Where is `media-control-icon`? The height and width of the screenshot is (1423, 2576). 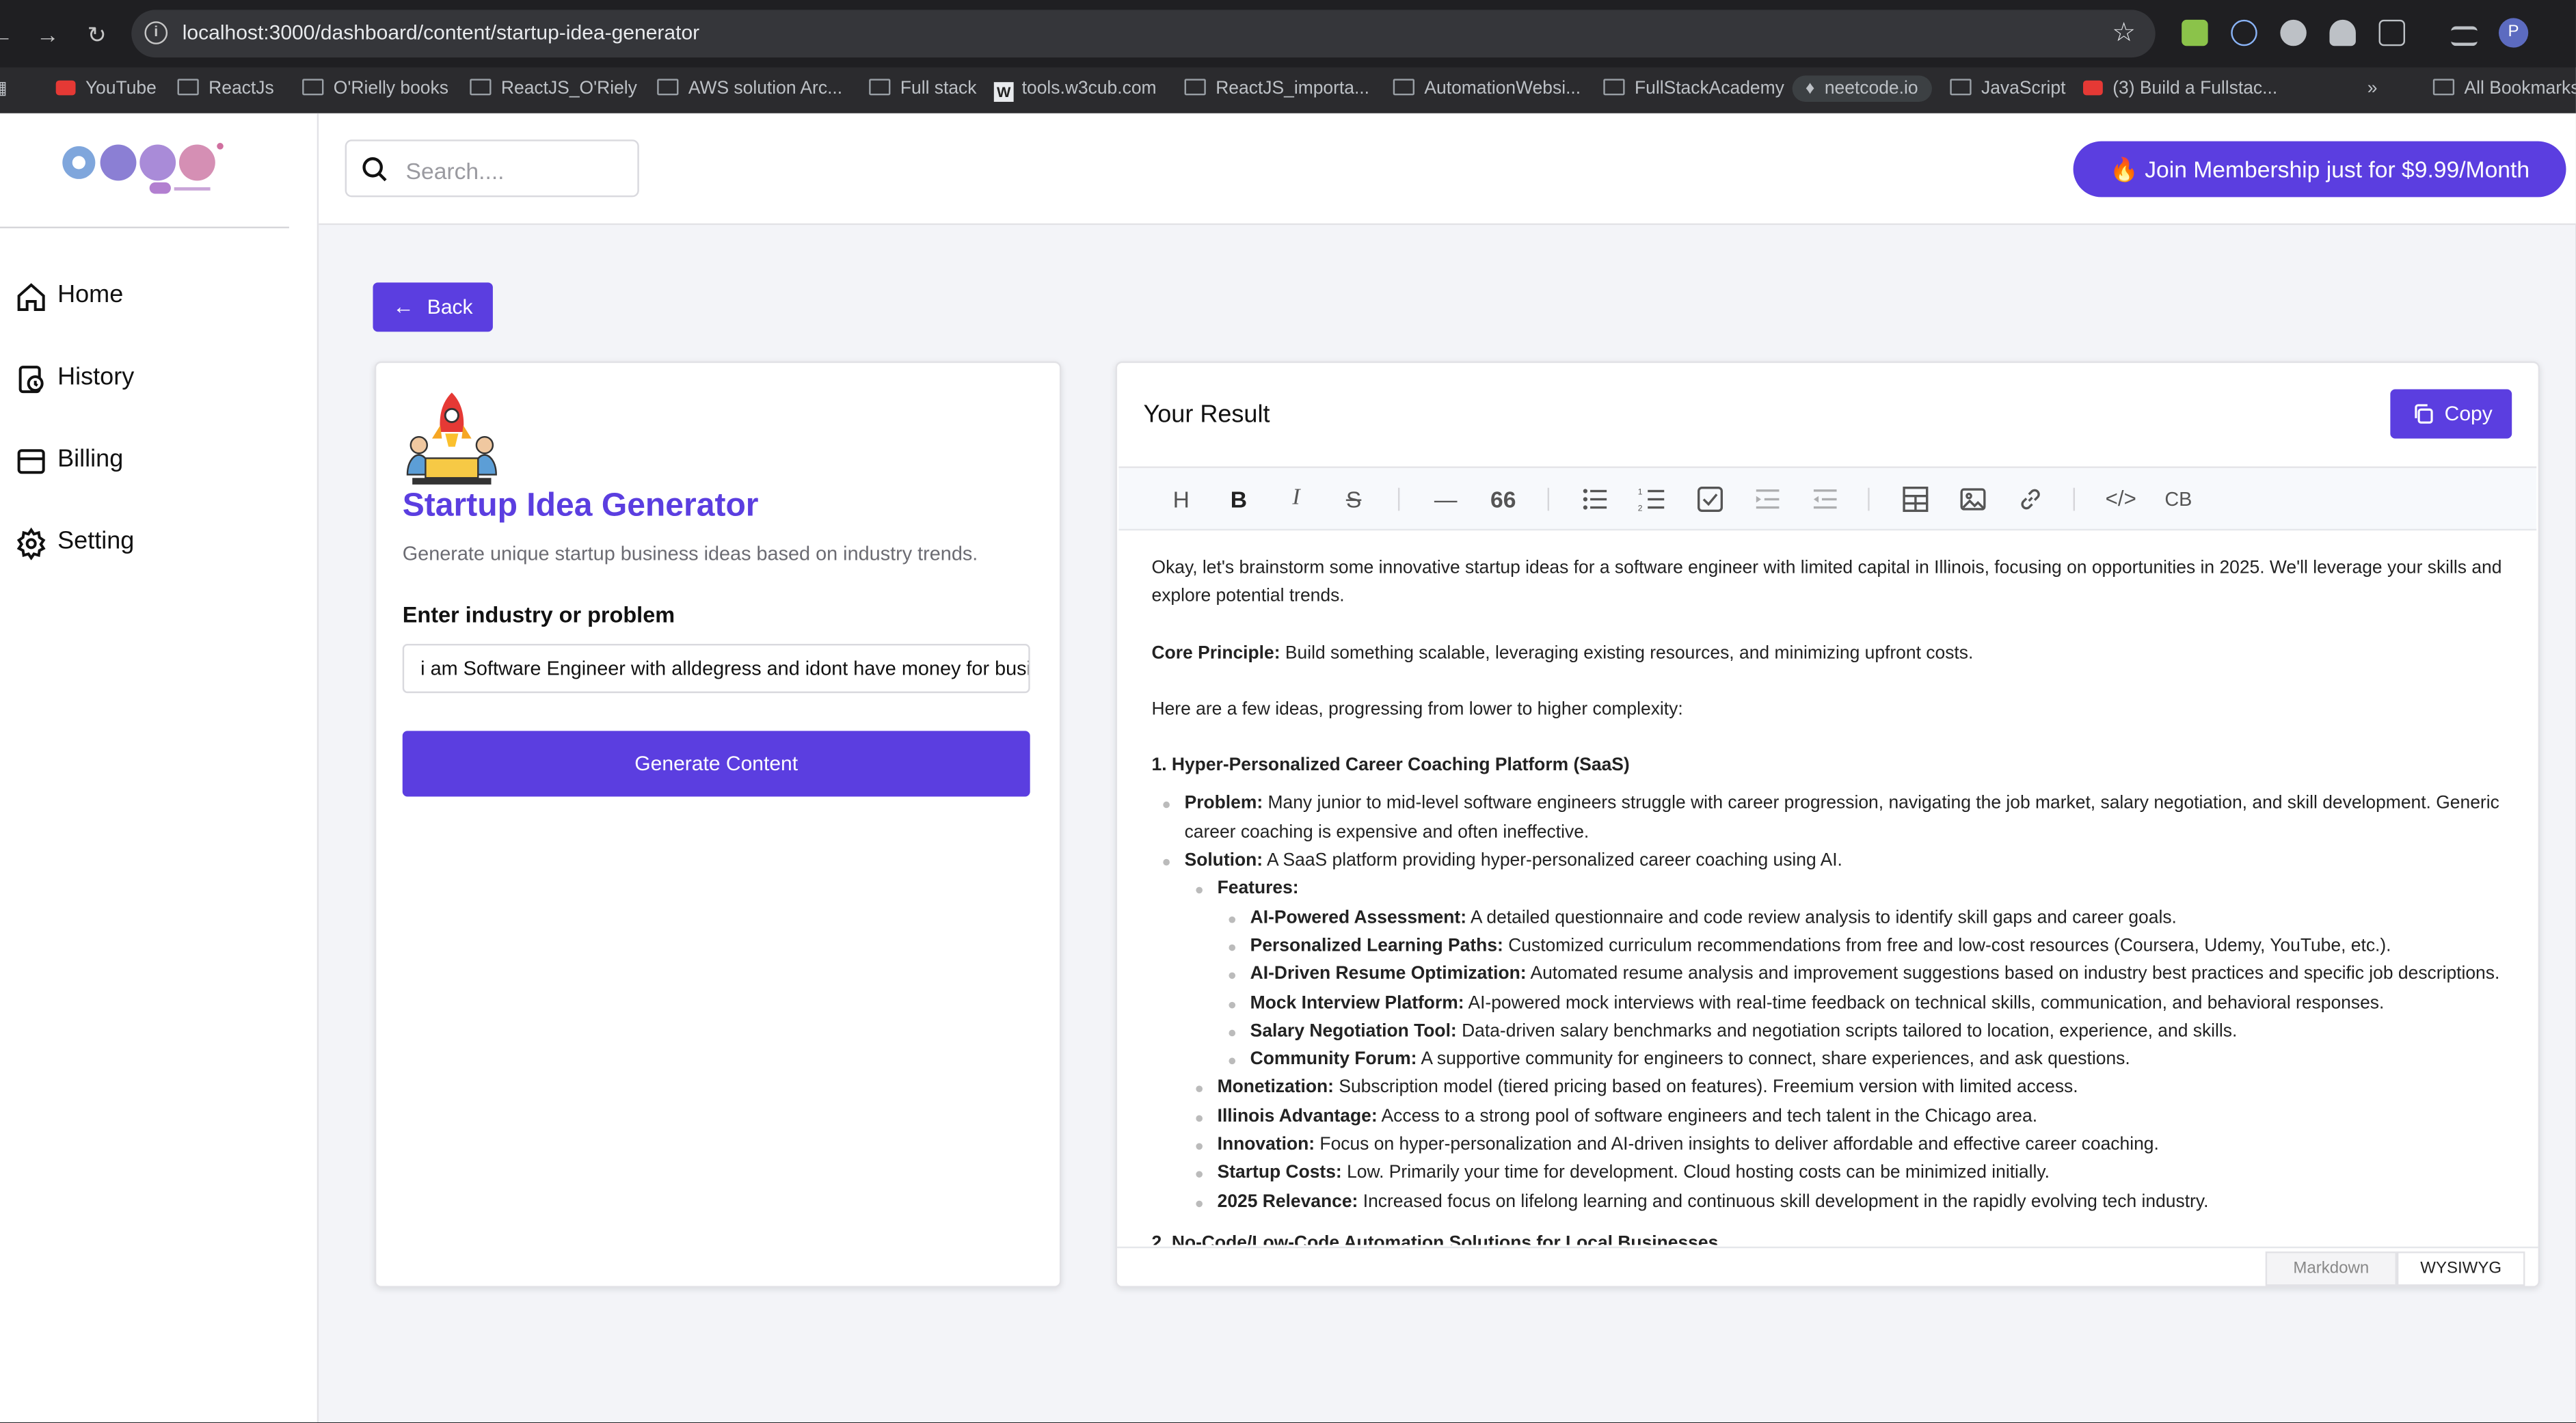 media-control-icon is located at coordinates (2464, 36).